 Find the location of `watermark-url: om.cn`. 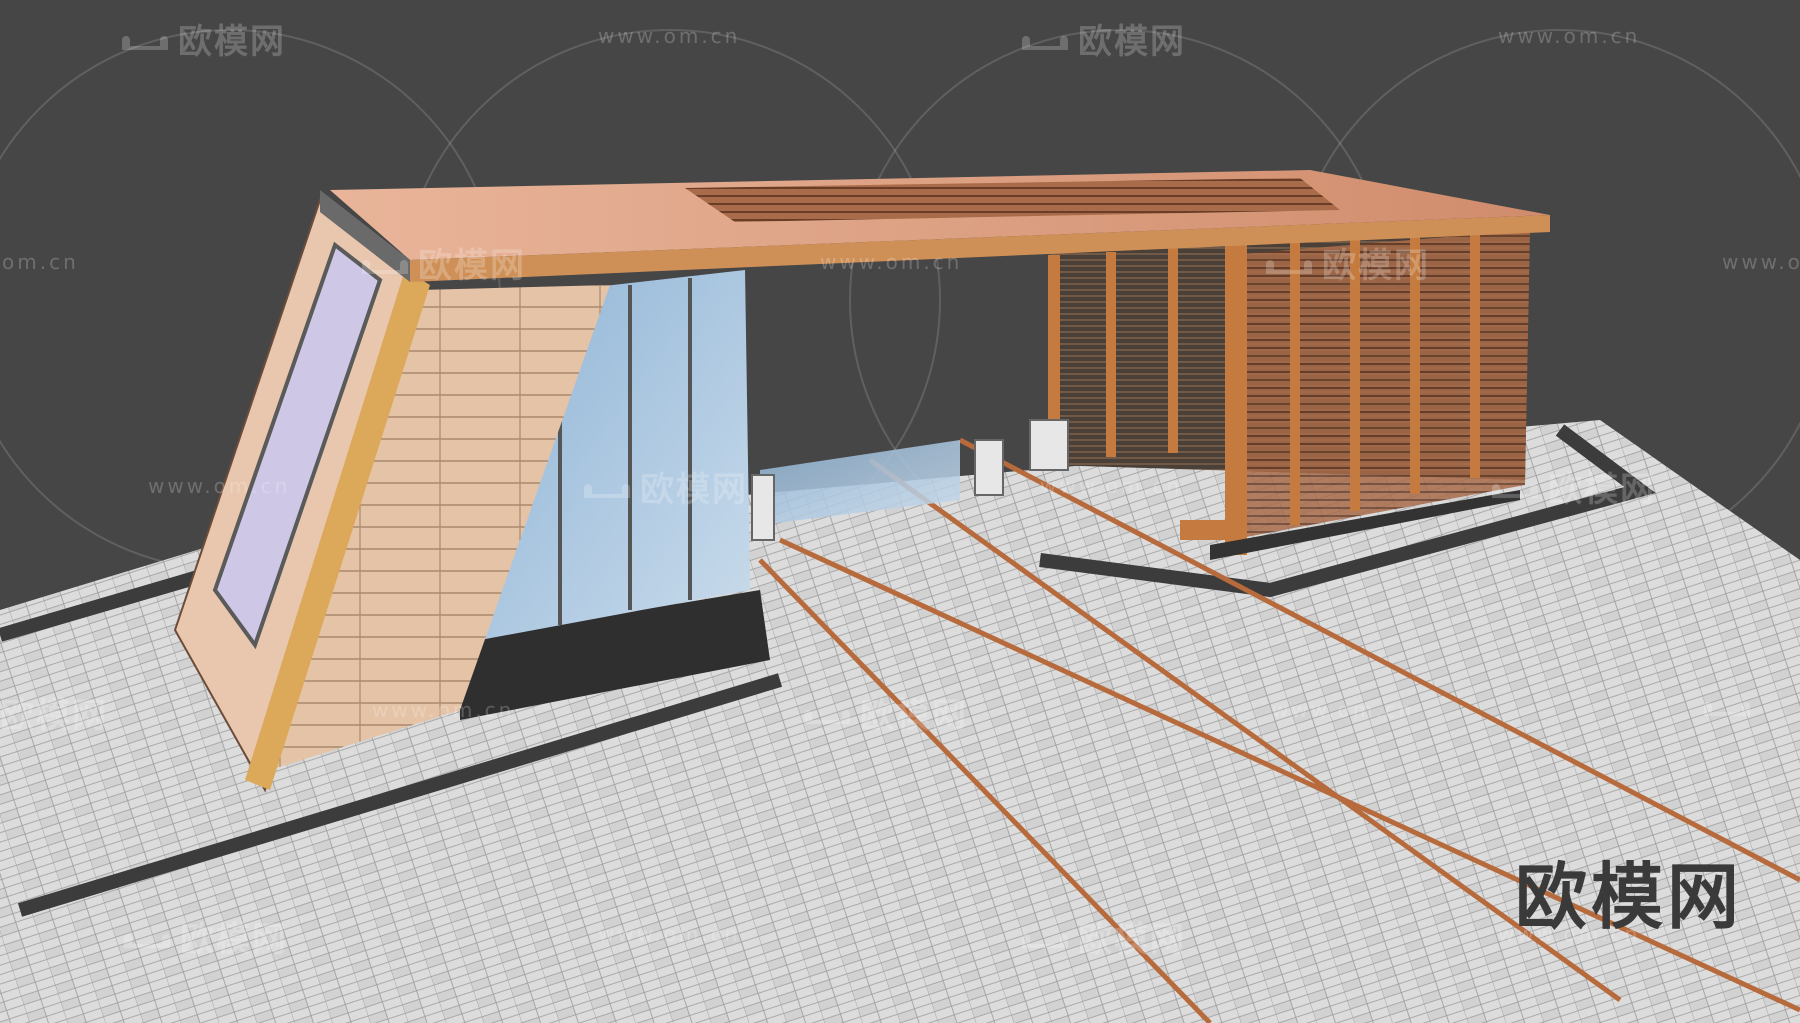

watermark-url: om.cn is located at coordinates (40, 262).